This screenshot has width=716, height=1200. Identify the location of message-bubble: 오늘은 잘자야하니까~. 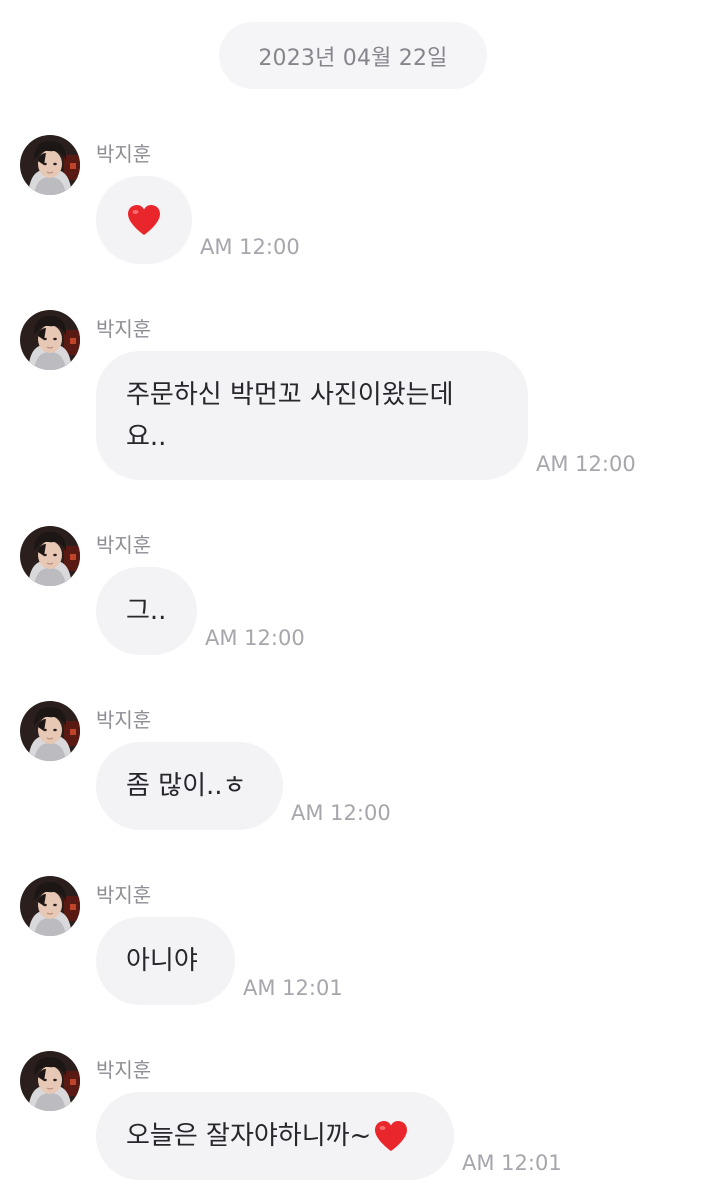
(275, 1136).